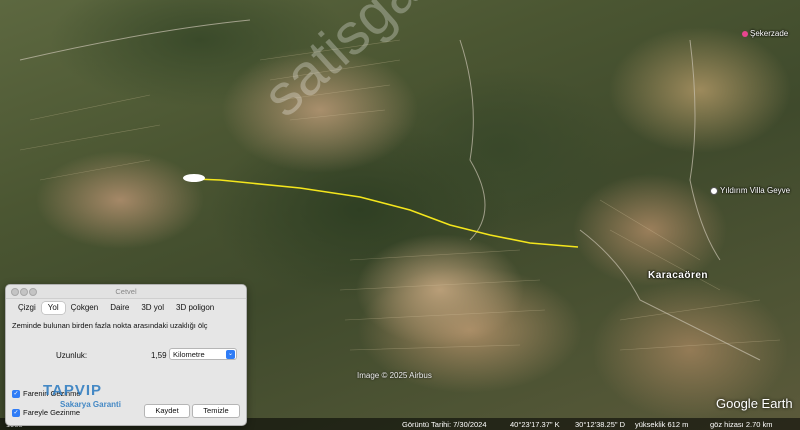  I want to click on brand-watermark-logo: TAPVIP Sakarya Garanti, so click(74, 397).